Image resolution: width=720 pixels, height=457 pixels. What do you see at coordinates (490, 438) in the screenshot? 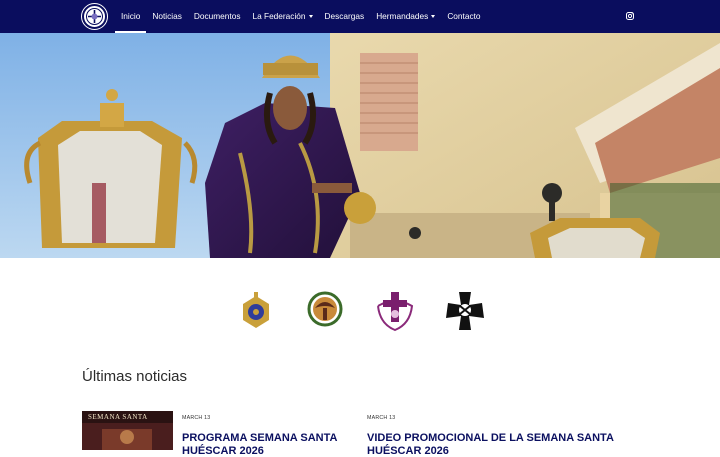
I see `post-title: VIDEO PROMOCIONAL DE LA SEMANA SANTA` at bounding box center [490, 438].